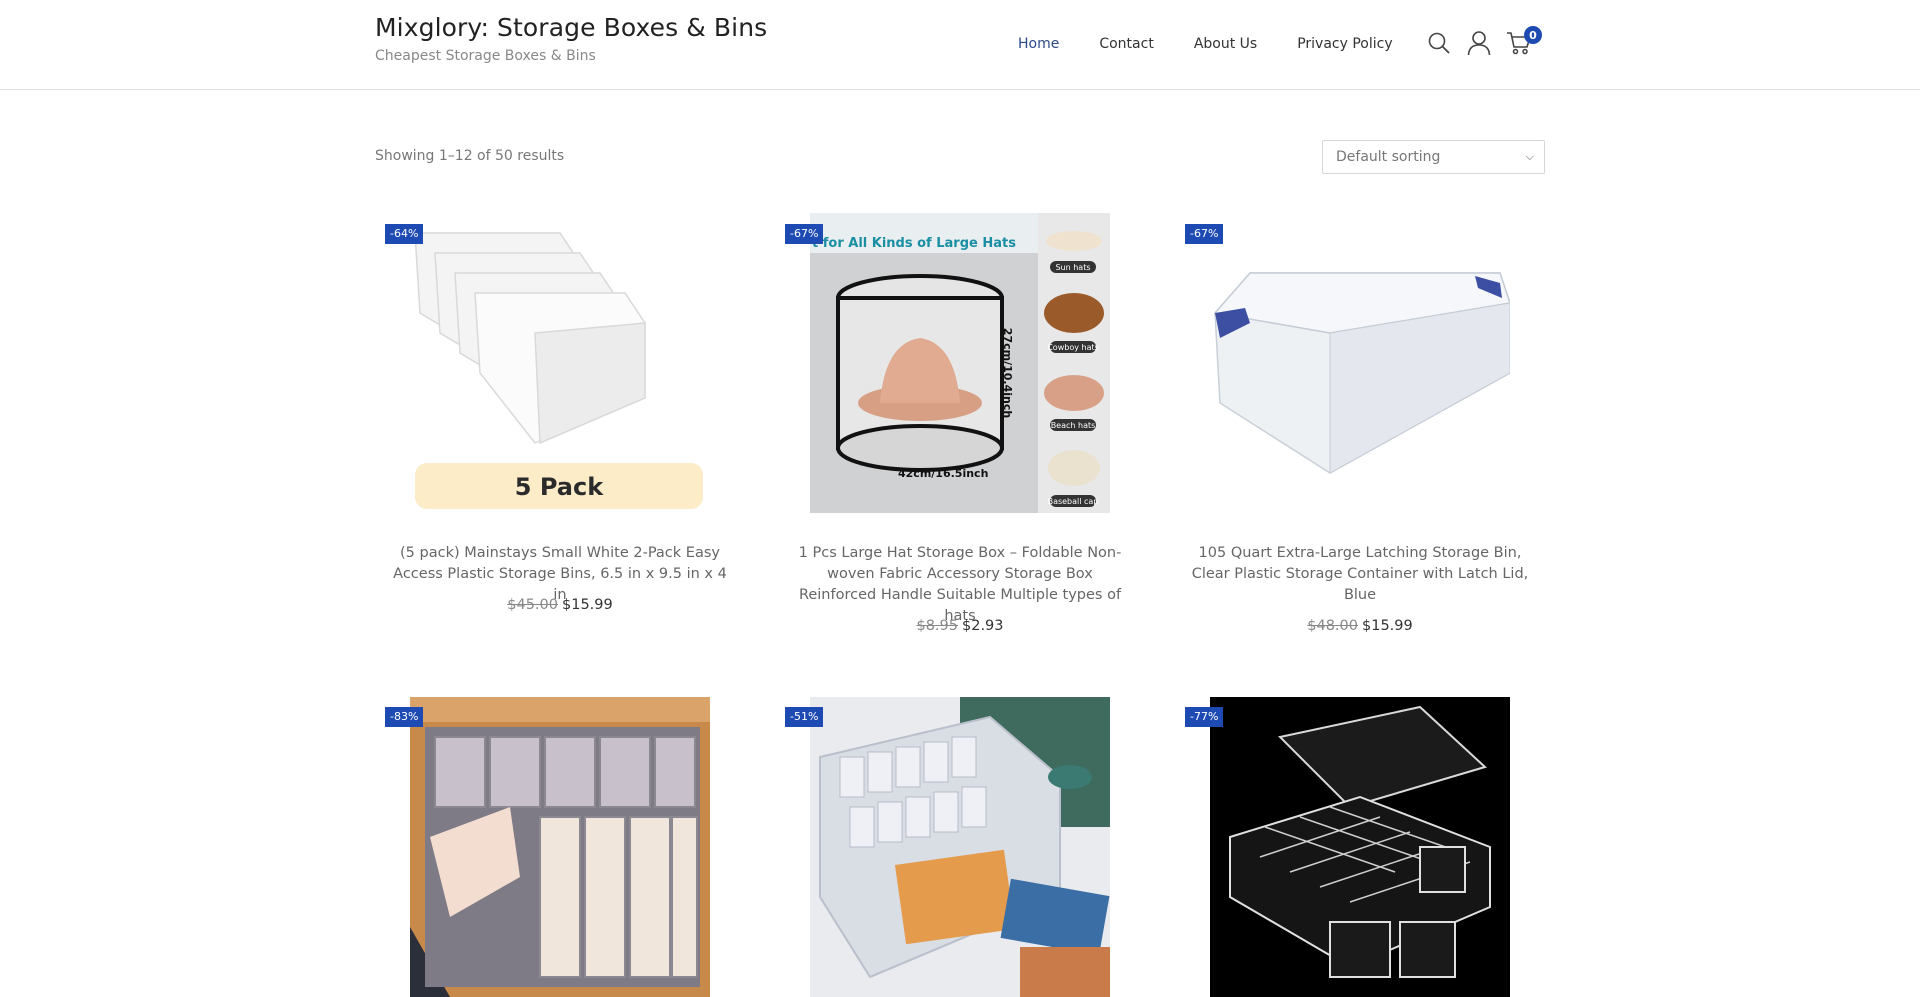 The width and height of the screenshot is (1920, 997). I want to click on main-nav: Home Contact About Us Privacy Policy, so click(1225, 44).